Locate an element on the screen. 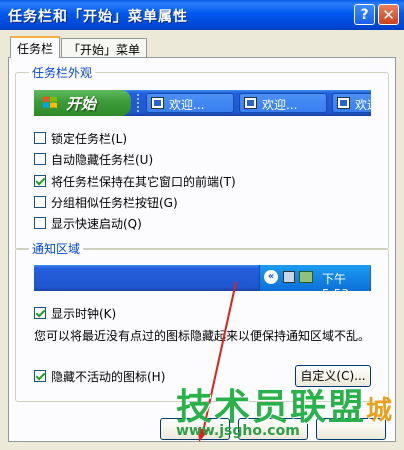  tab-taskbar-label: 任务栏 is located at coordinates (35, 49).